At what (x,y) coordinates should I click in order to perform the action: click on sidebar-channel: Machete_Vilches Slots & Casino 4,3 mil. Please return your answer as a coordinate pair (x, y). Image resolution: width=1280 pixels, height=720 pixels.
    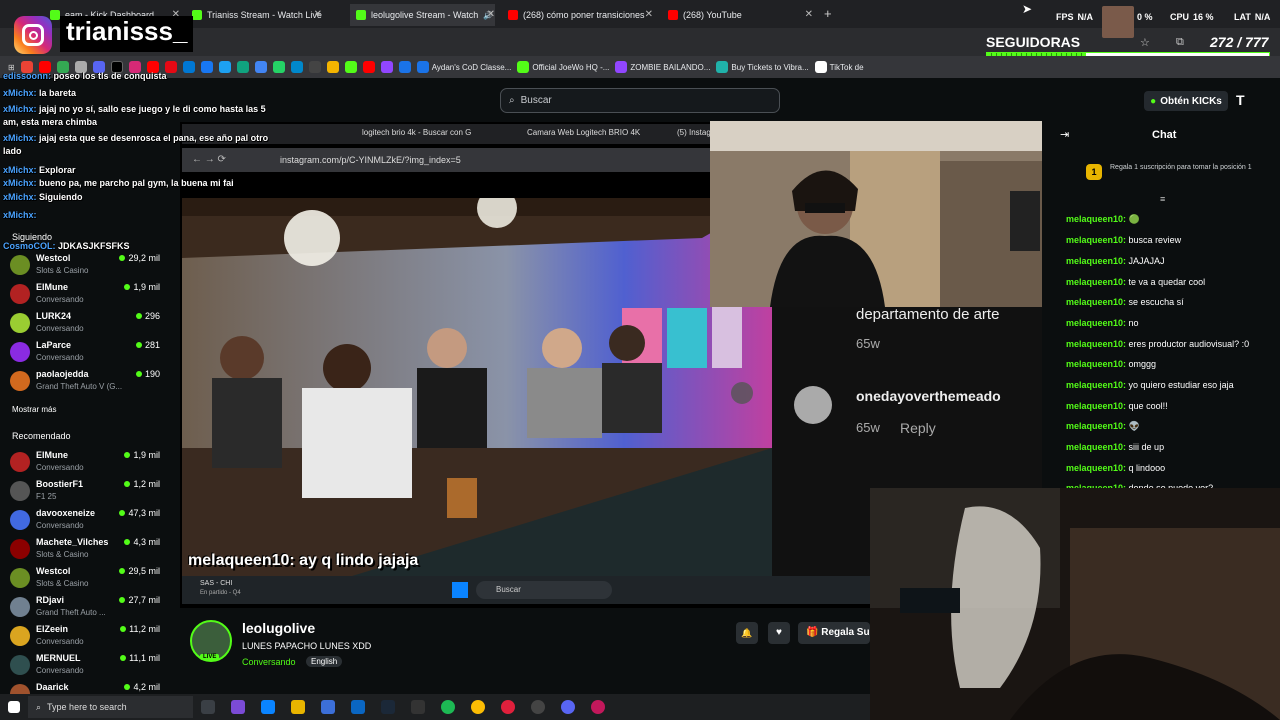
    Looking at the image, I should click on (85, 551).